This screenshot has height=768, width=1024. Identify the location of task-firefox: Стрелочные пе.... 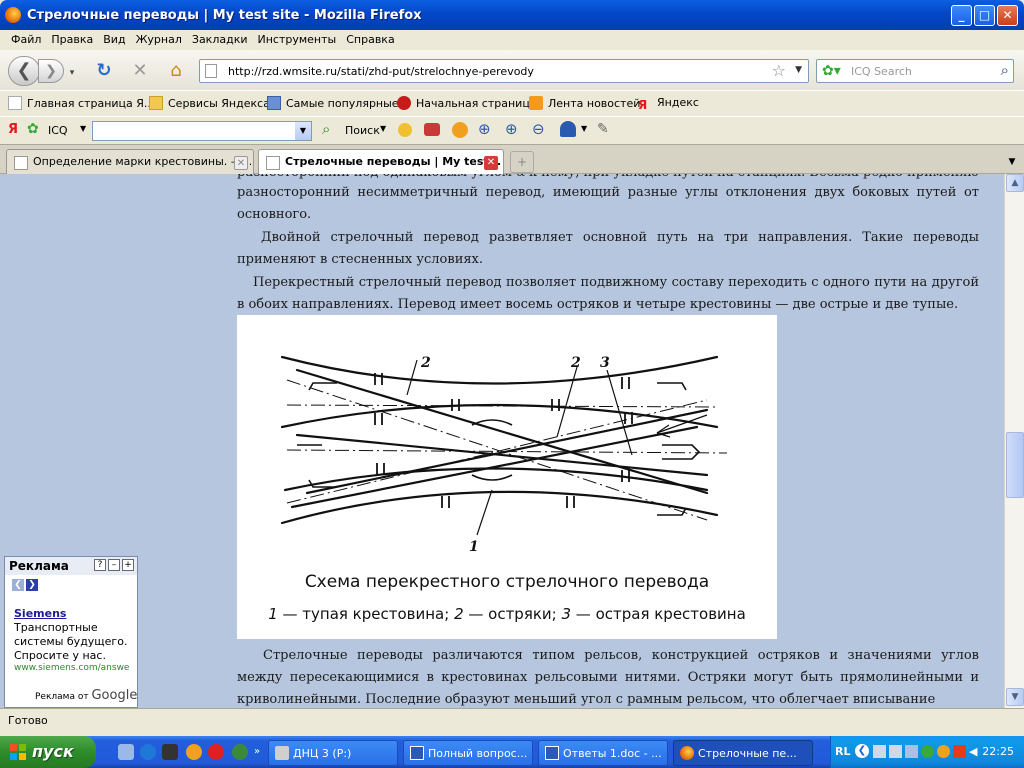
(743, 753).